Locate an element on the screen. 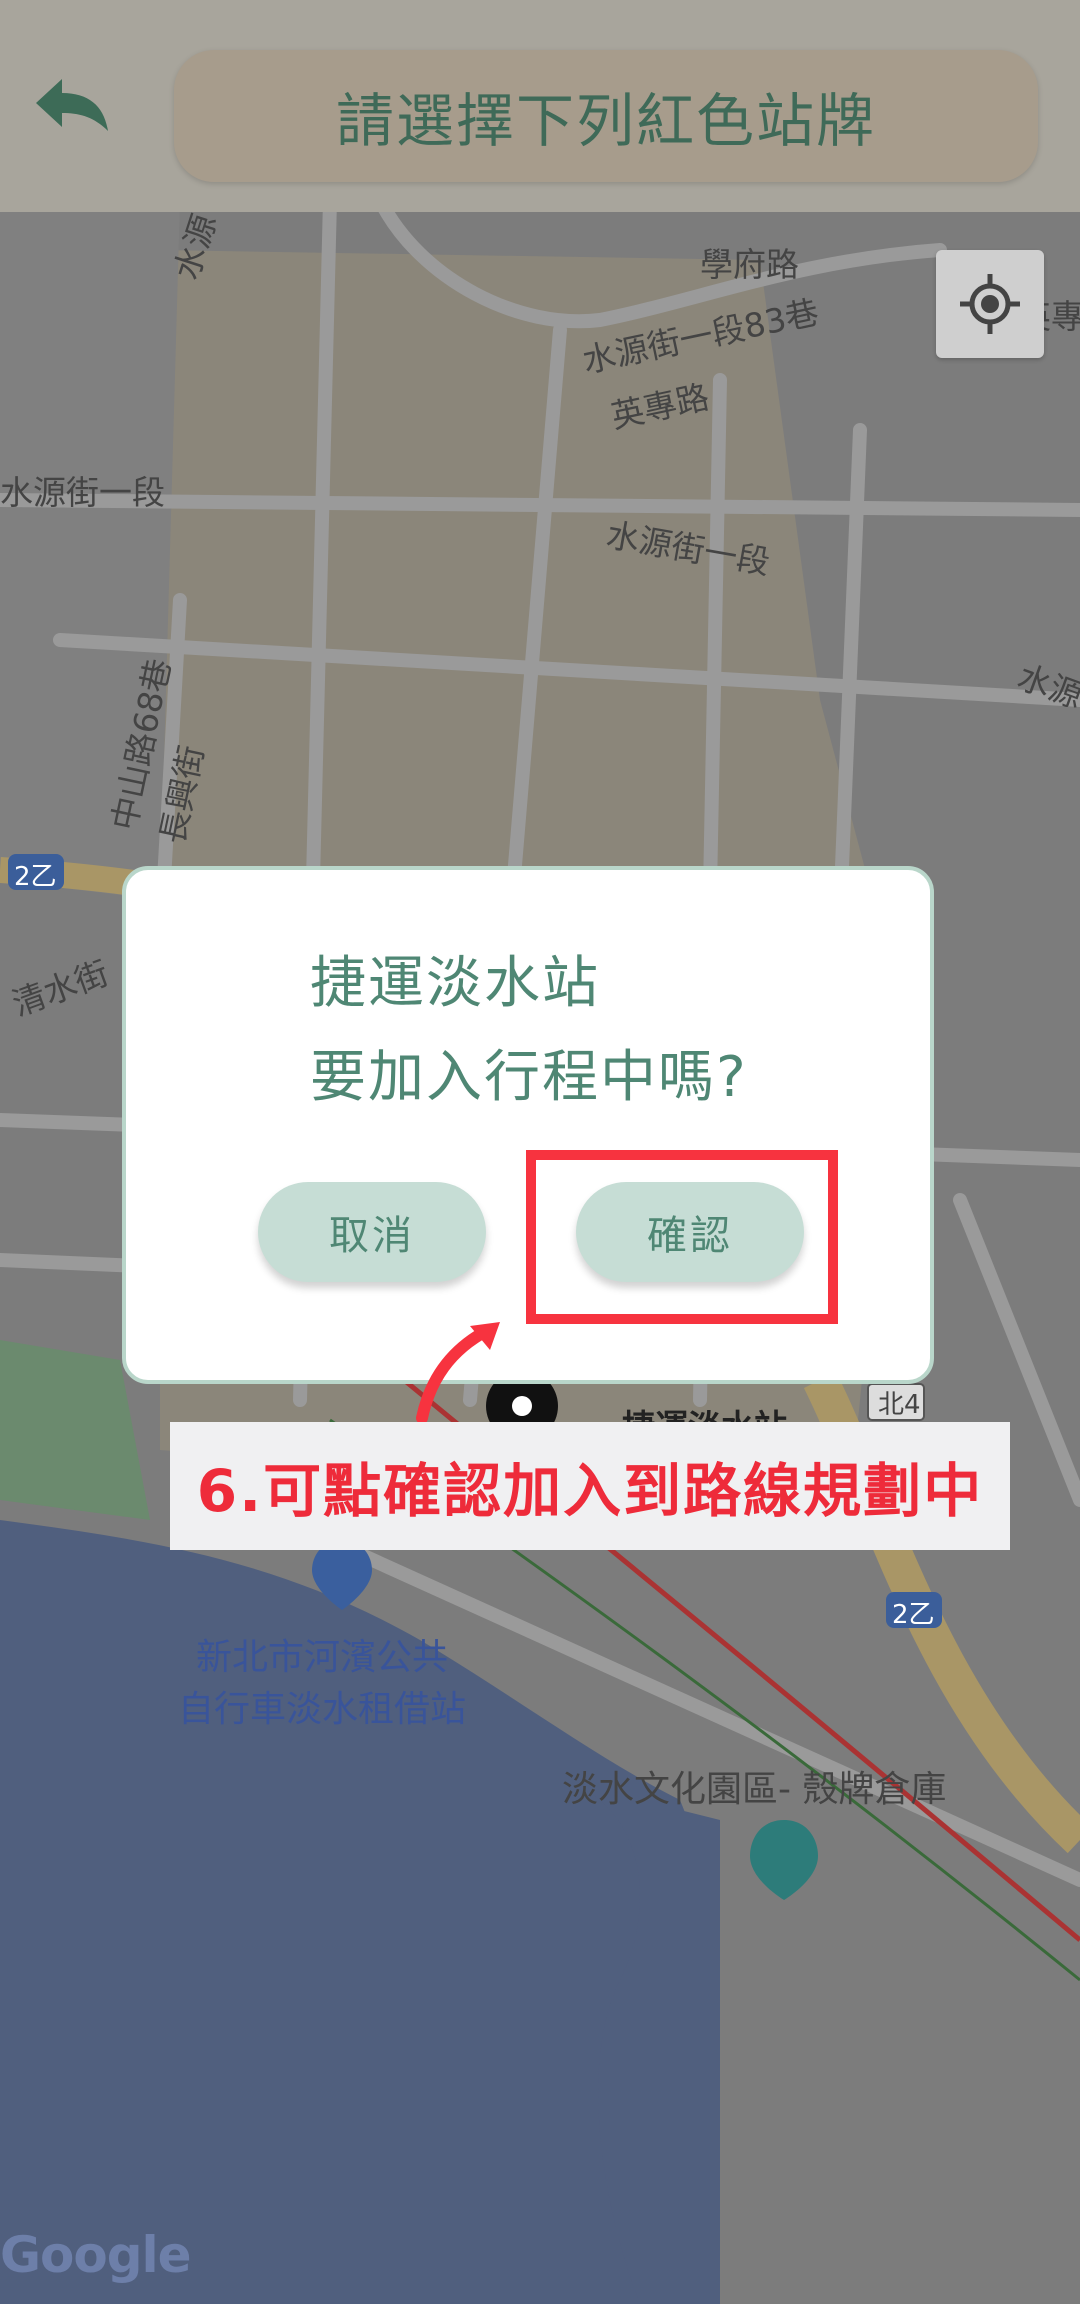 The height and width of the screenshot is (2304, 1080). map-label-xuefu-rd: 學府路 is located at coordinates (749, 264).